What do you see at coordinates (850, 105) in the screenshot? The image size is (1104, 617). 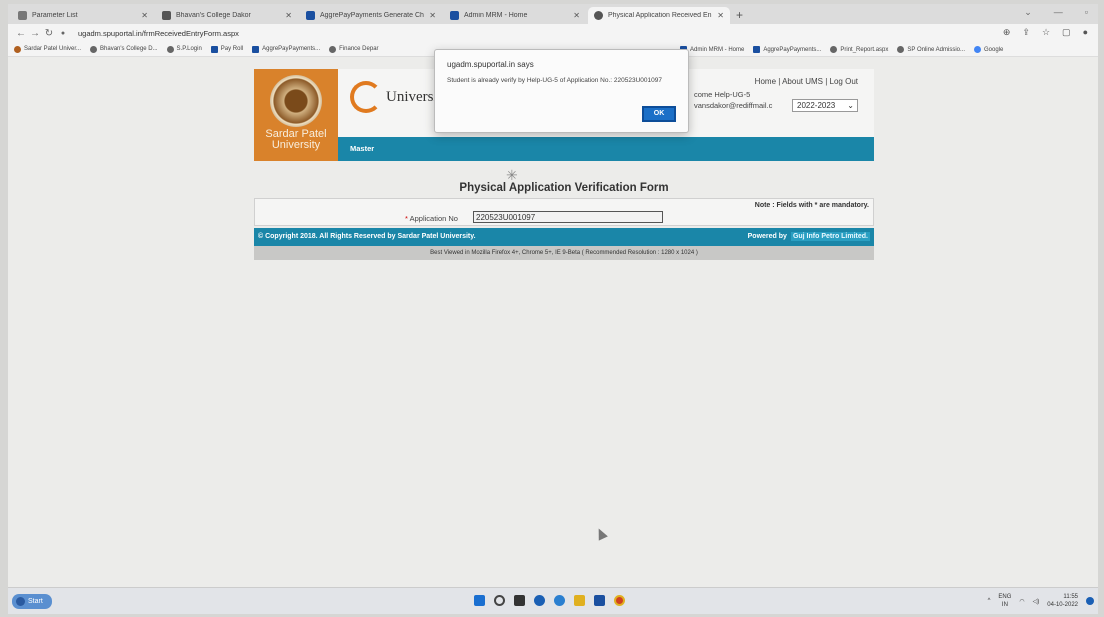 I see `chevron-down-icon: ⌄` at bounding box center [850, 105].